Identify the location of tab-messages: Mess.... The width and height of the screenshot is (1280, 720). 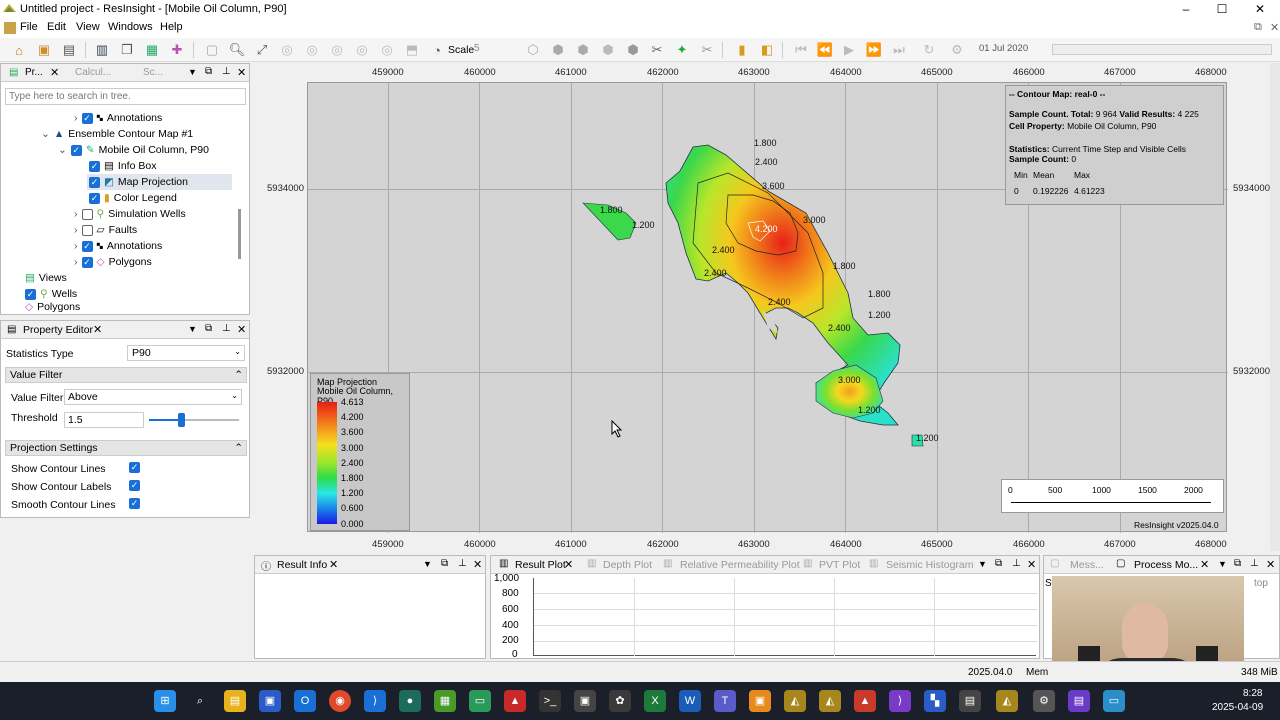
(1087, 565).